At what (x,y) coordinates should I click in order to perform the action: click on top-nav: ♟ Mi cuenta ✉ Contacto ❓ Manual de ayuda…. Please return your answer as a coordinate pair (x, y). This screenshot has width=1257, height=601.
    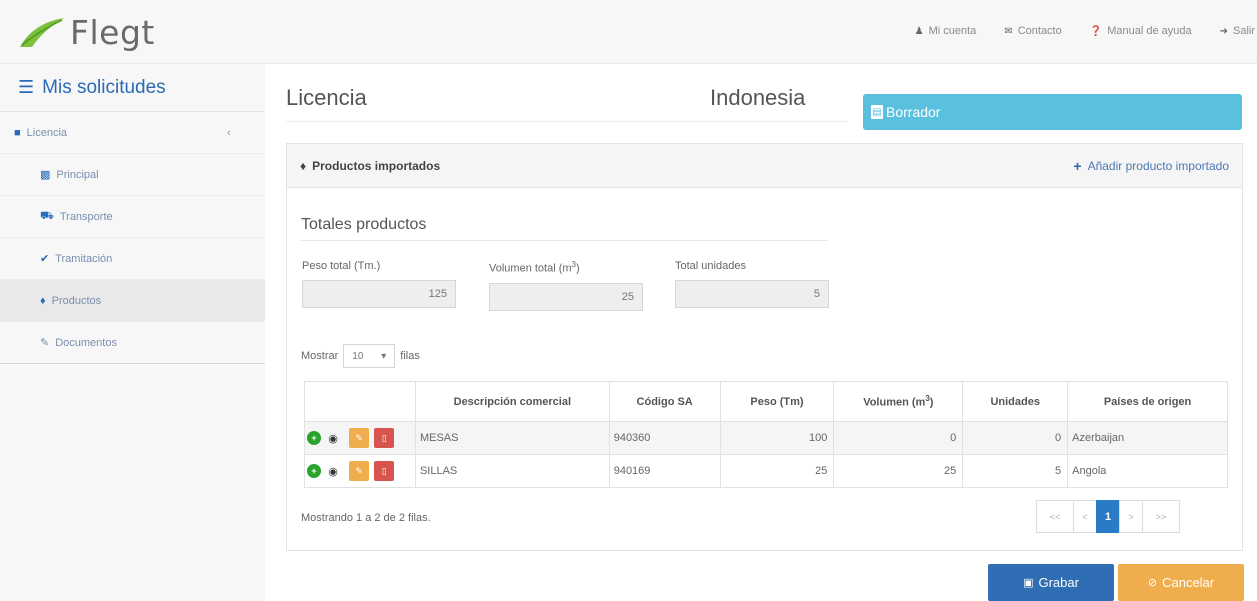
    Looking at the image, I should click on (1072, 31).